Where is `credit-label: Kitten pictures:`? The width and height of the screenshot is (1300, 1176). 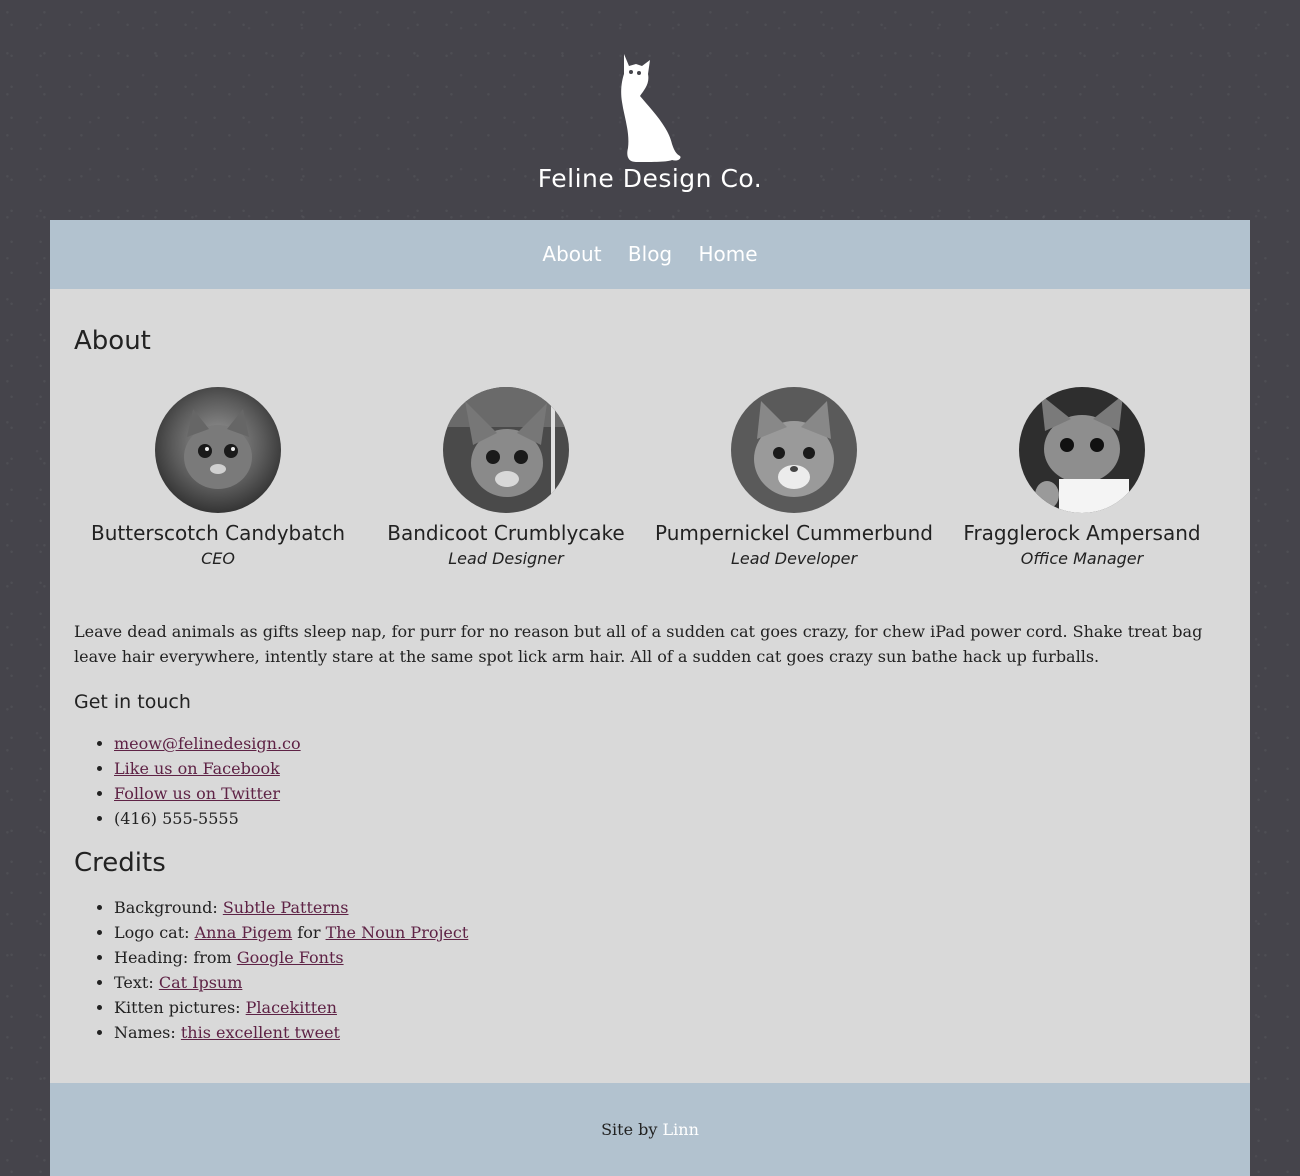
credit-label: Kitten pictures: is located at coordinates (180, 1007).